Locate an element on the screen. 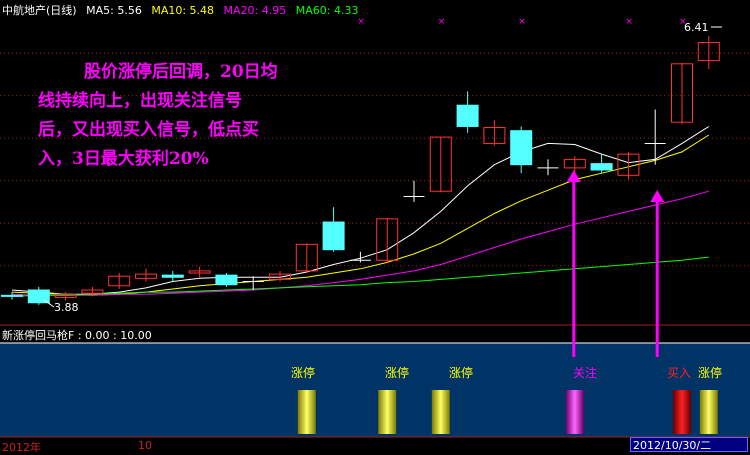 This screenshot has height=455, width=750. ma20-value: 4.95 is located at coordinates (274, 10).